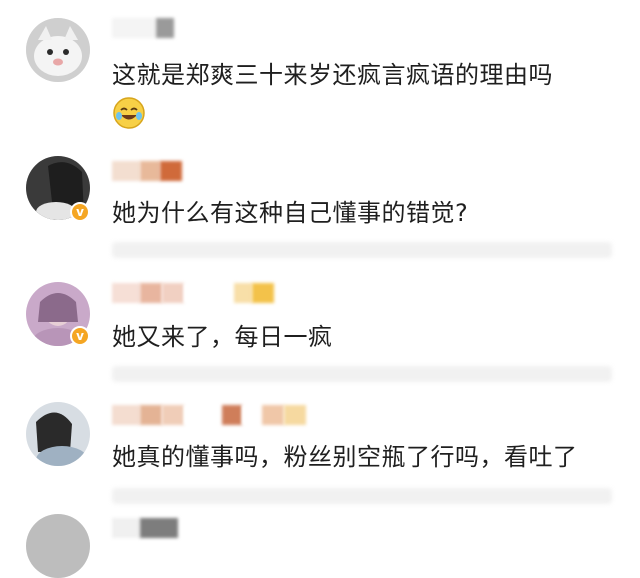 Image resolution: width=640 pixels, height=578 pixels. I want to click on comment-text: 她又来了，每日一疯, so click(222, 337).